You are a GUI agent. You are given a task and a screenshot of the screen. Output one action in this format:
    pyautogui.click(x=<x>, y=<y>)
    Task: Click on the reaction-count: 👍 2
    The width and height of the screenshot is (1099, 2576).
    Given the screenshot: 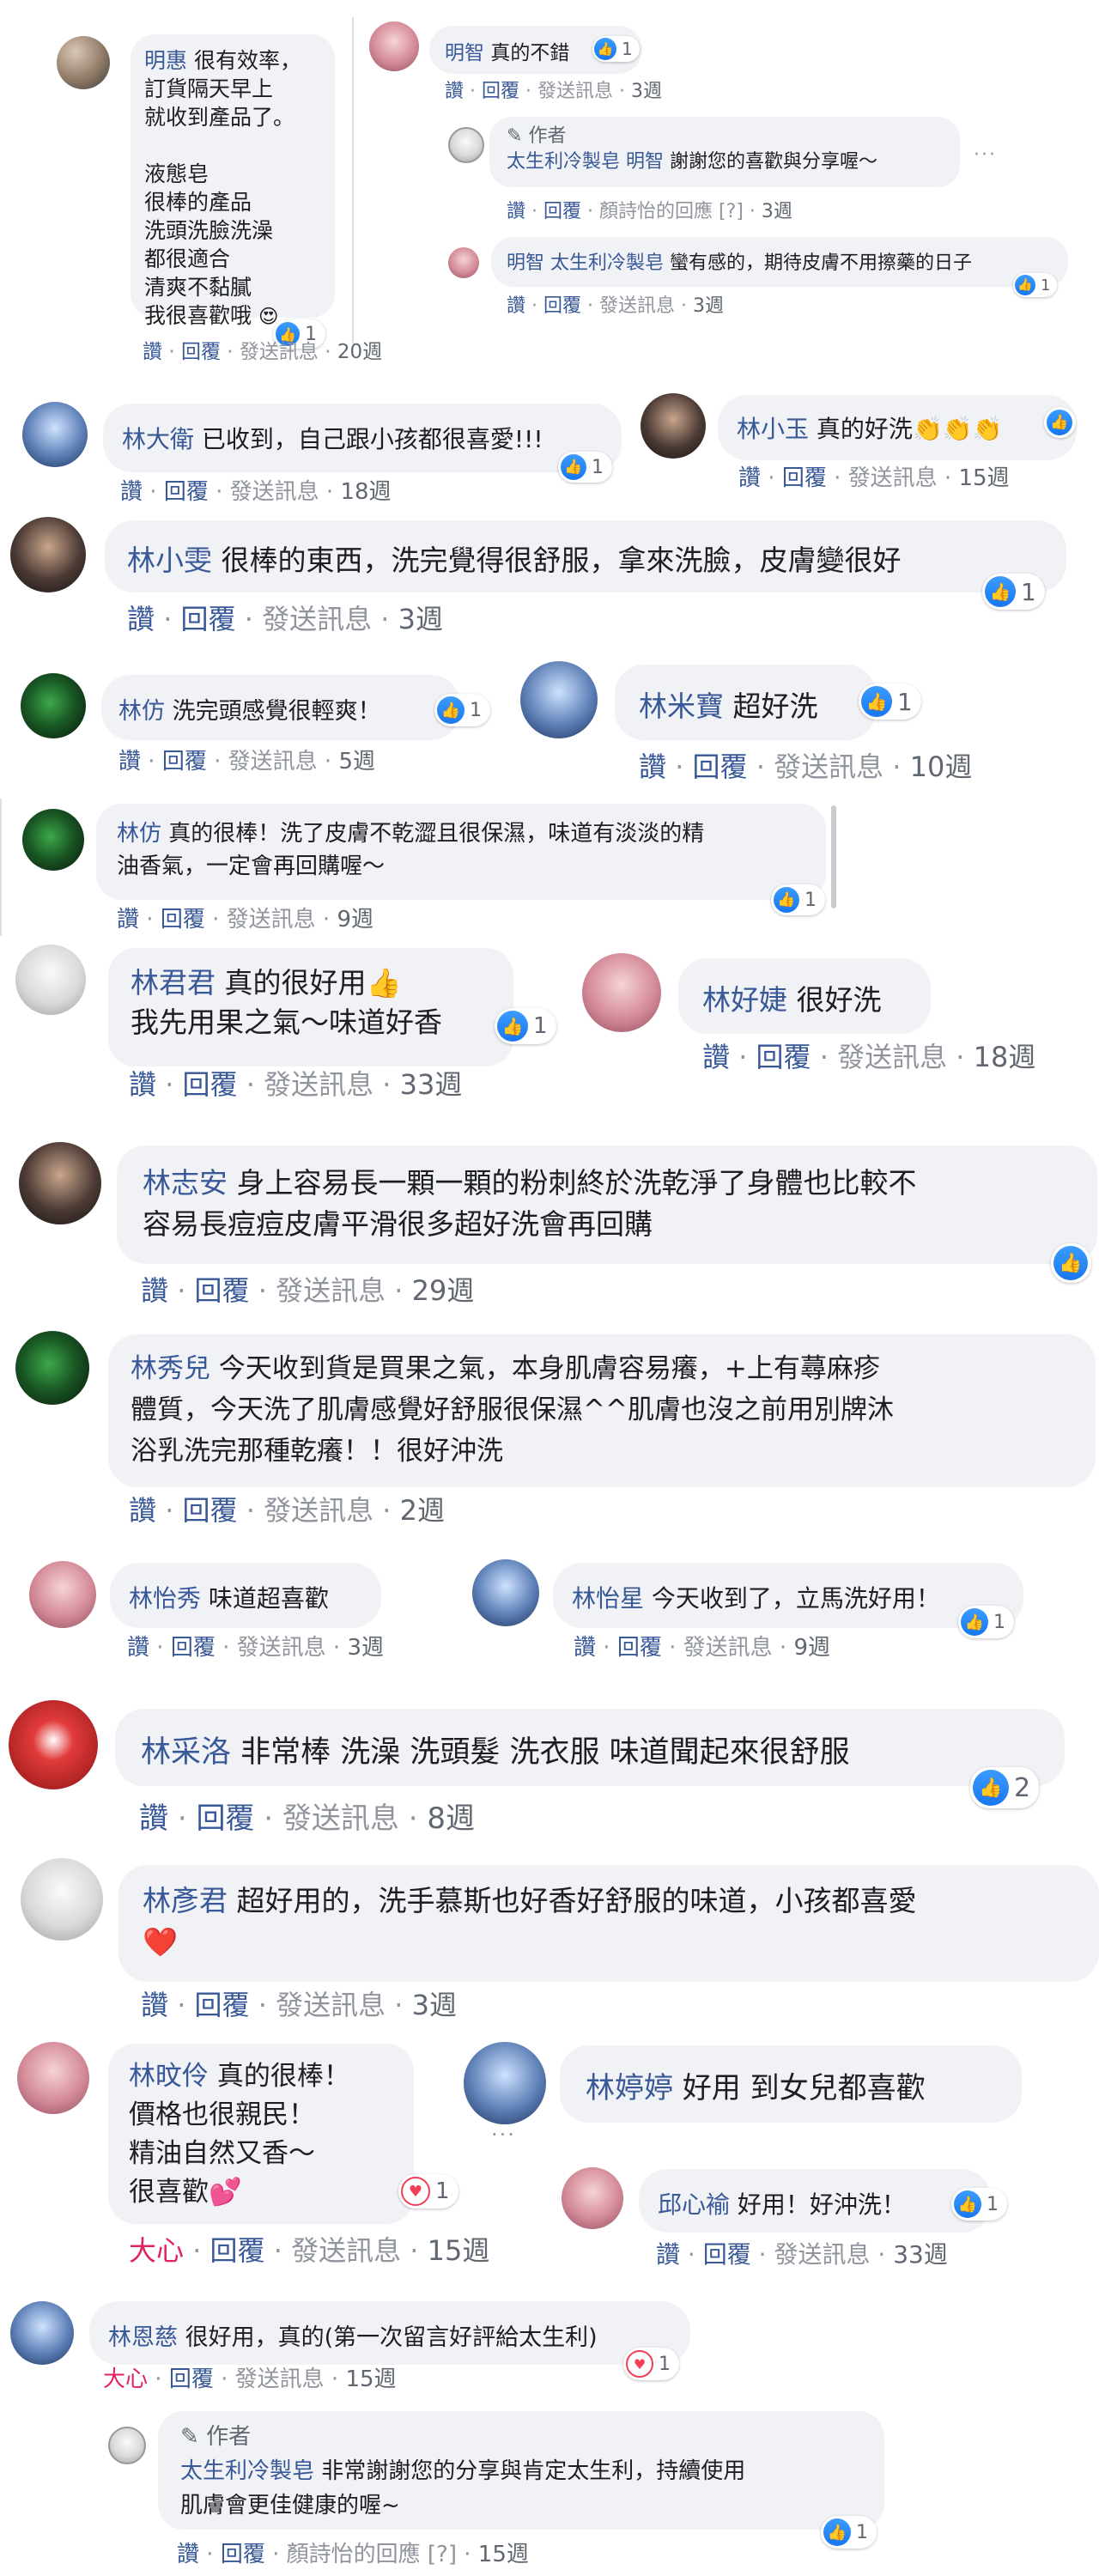 What is the action you would take?
    pyautogui.click(x=1005, y=1787)
    